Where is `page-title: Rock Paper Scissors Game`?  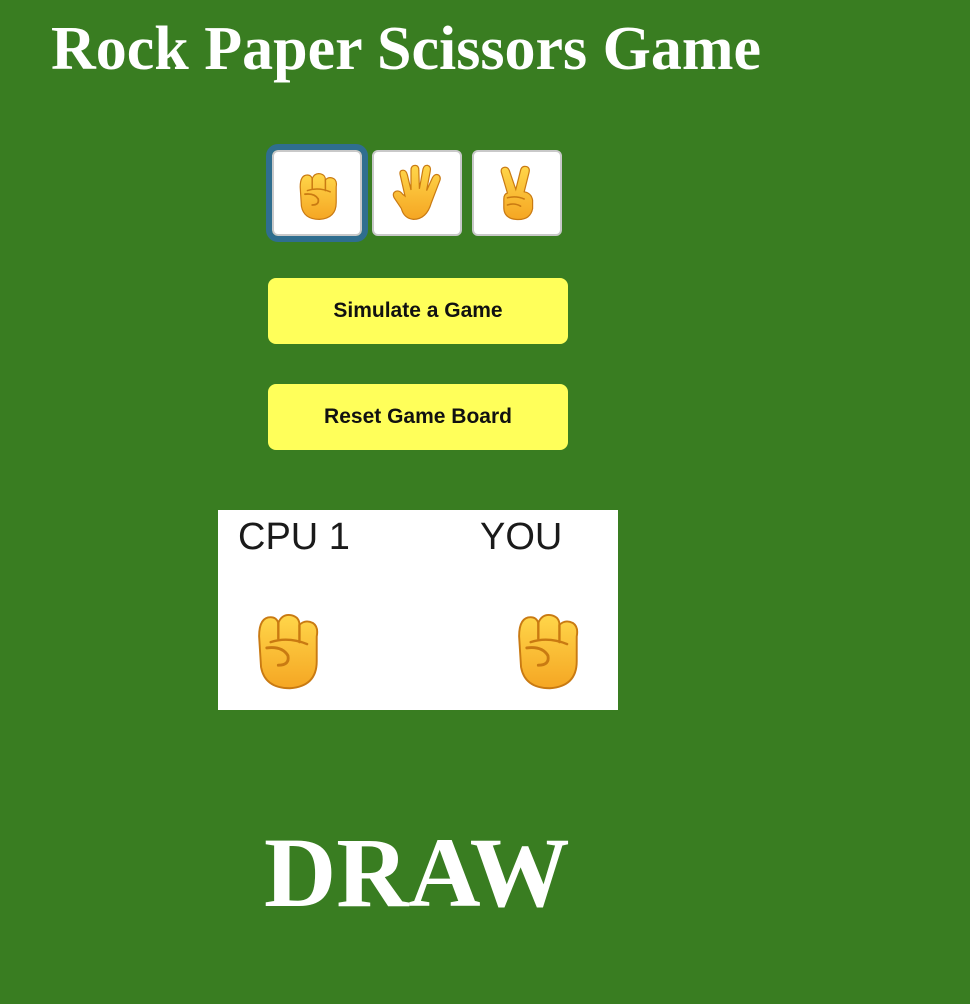 page-title: Rock Paper Scissors Game is located at coordinates (406, 49).